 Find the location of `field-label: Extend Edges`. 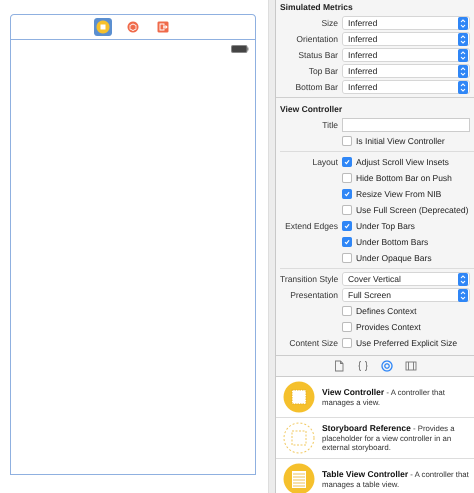

field-label: Extend Edges is located at coordinates (311, 226).